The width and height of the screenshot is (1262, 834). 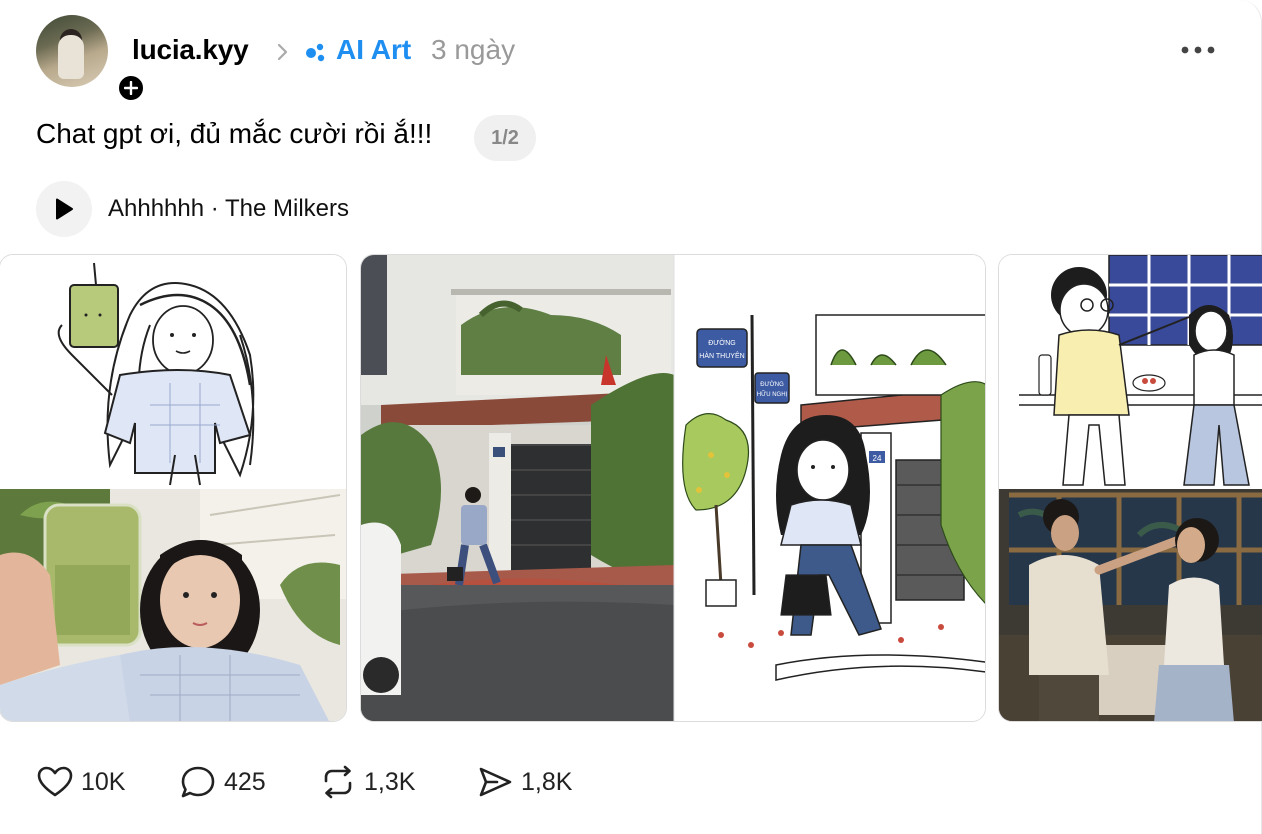 I want to click on repost-count: 1,3K, so click(x=390, y=781).